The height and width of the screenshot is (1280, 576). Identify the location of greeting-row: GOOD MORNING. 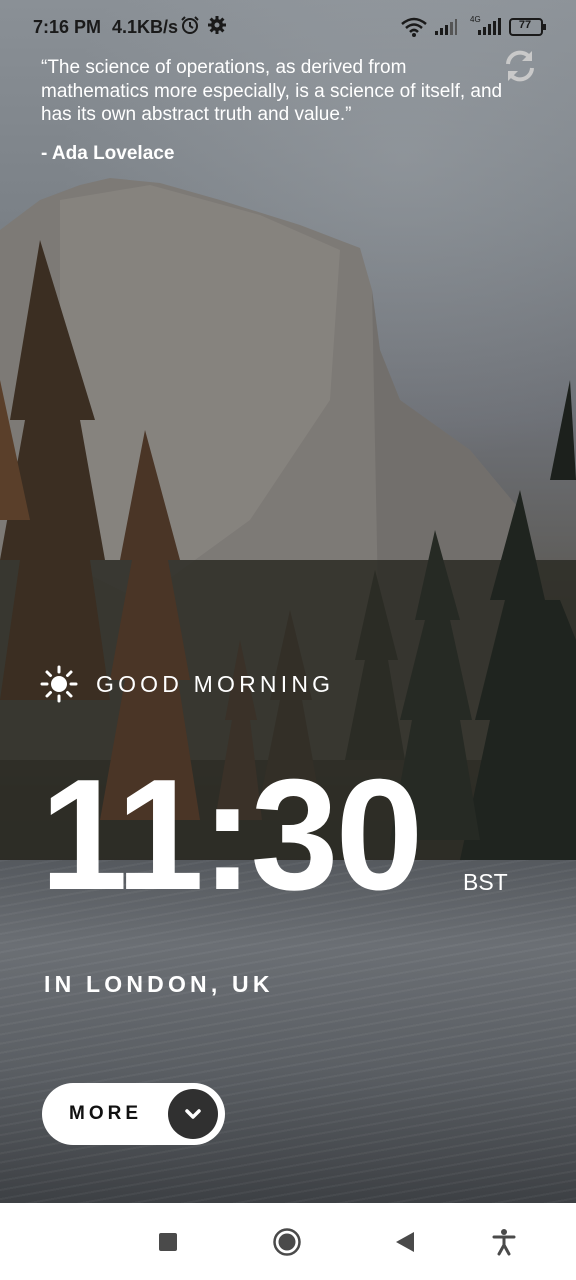
(187, 684).